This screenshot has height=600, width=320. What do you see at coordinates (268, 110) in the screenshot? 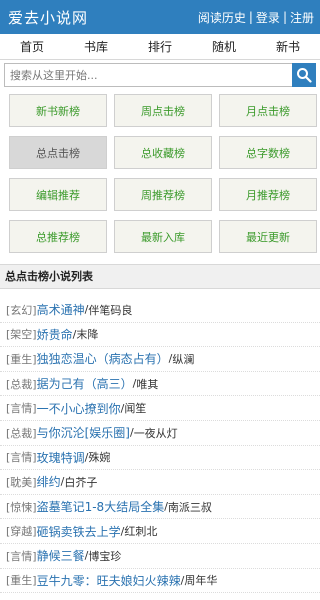
I see `rank-monthly-clicks: 月点击榜` at bounding box center [268, 110].